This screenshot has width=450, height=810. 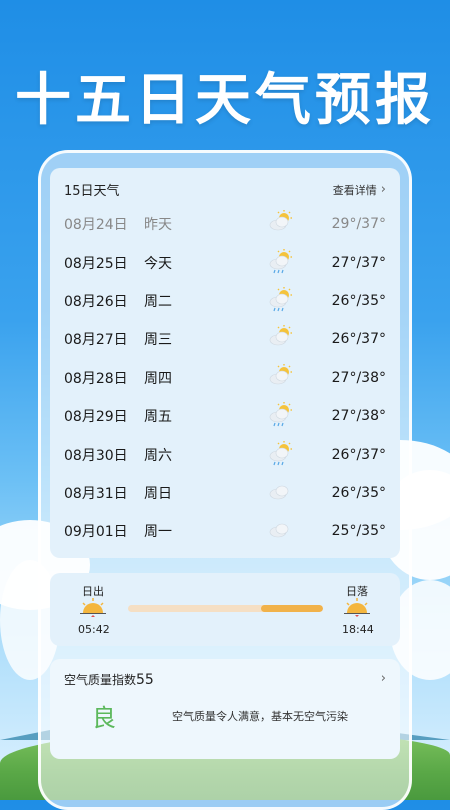 What do you see at coordinates (94, 629) in the screenshot?
I see `sunrise-time: 05:42` at bounding box center [94, 629].